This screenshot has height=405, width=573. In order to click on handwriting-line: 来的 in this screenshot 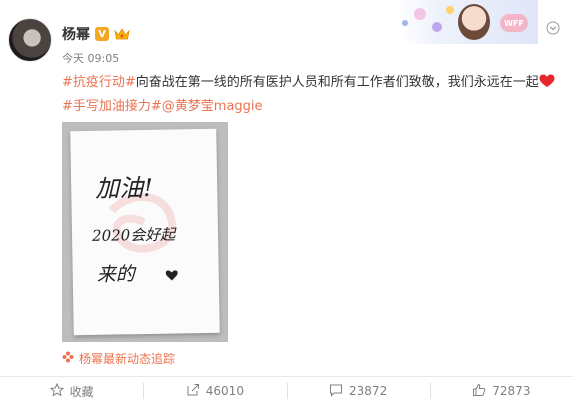, I will do `click(117, 274)`.